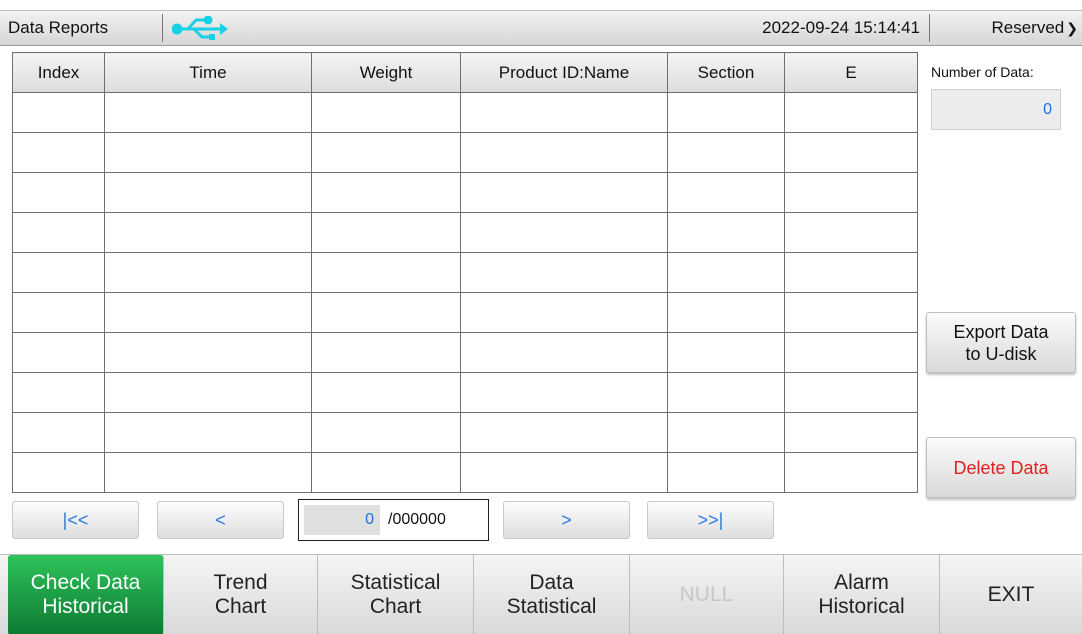  I want to click on nav-alarm-historical: Alarm Historical, so click(862, 594).